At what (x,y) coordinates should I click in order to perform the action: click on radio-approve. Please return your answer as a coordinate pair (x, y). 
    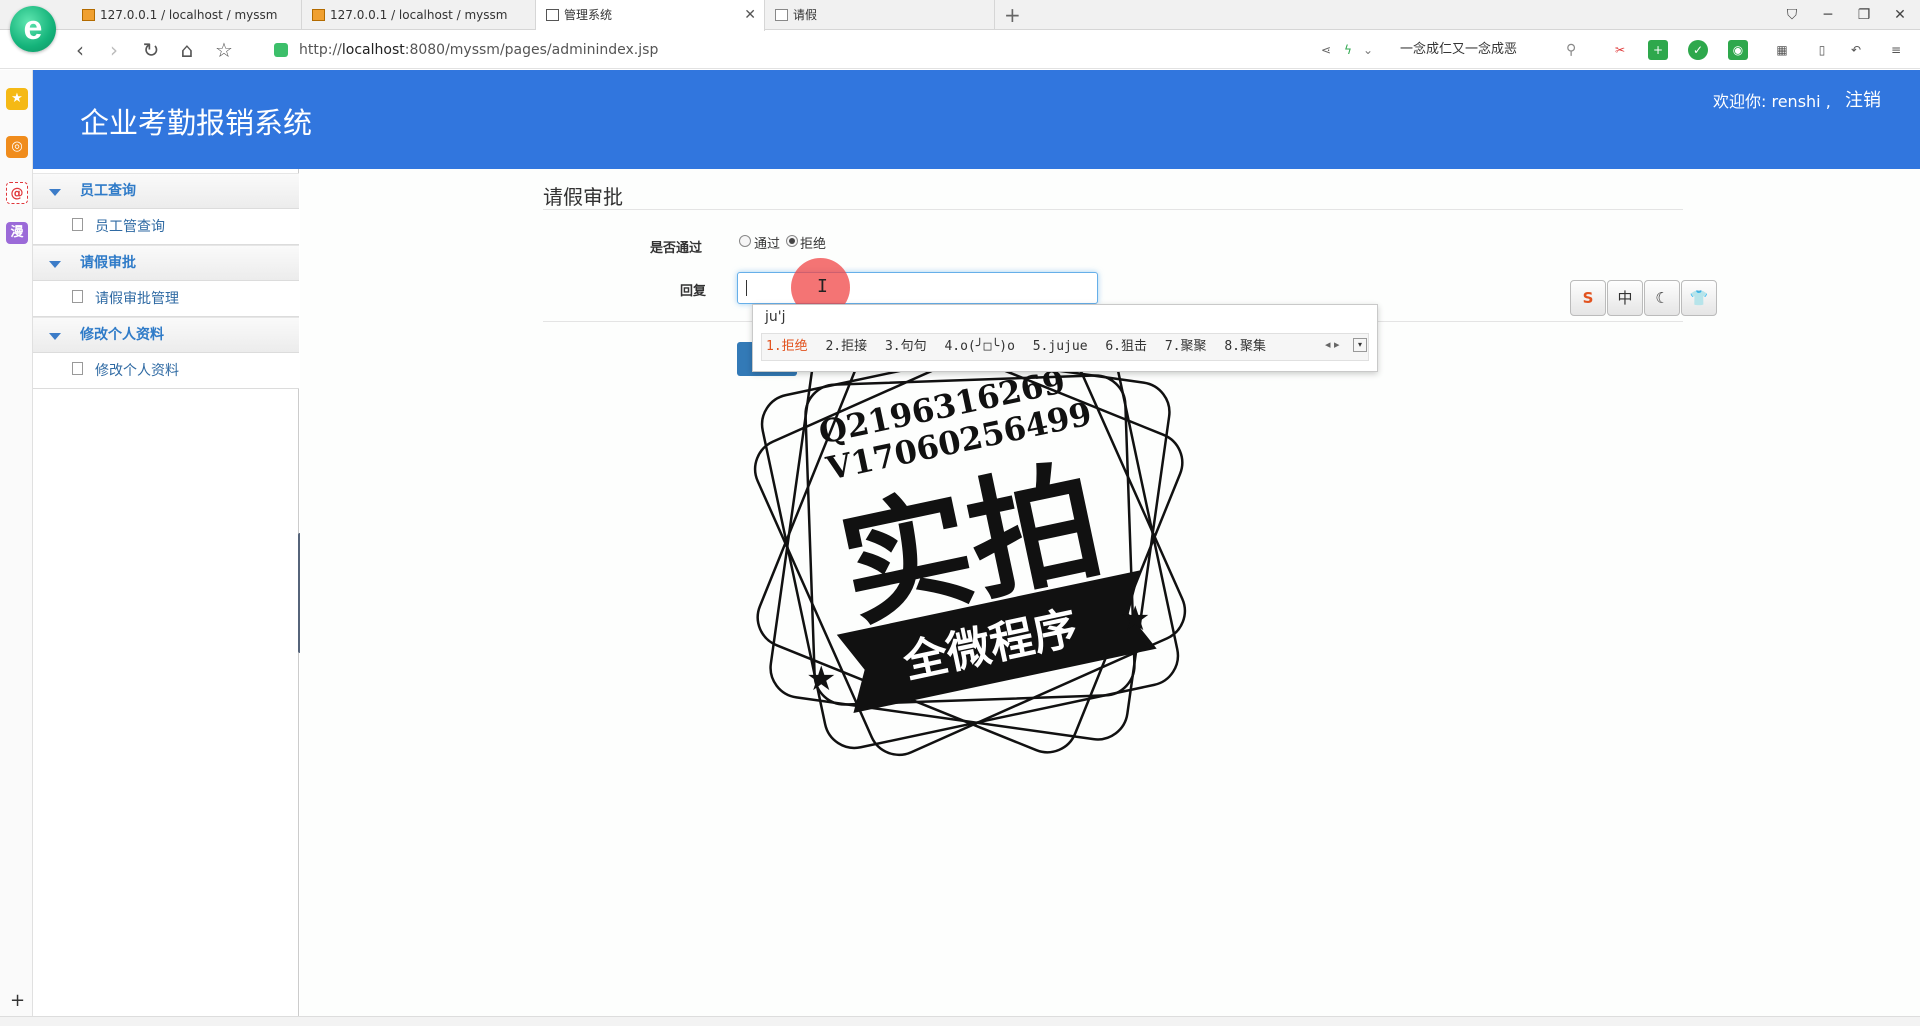
    Looking at the image, I should click on (745, 241).